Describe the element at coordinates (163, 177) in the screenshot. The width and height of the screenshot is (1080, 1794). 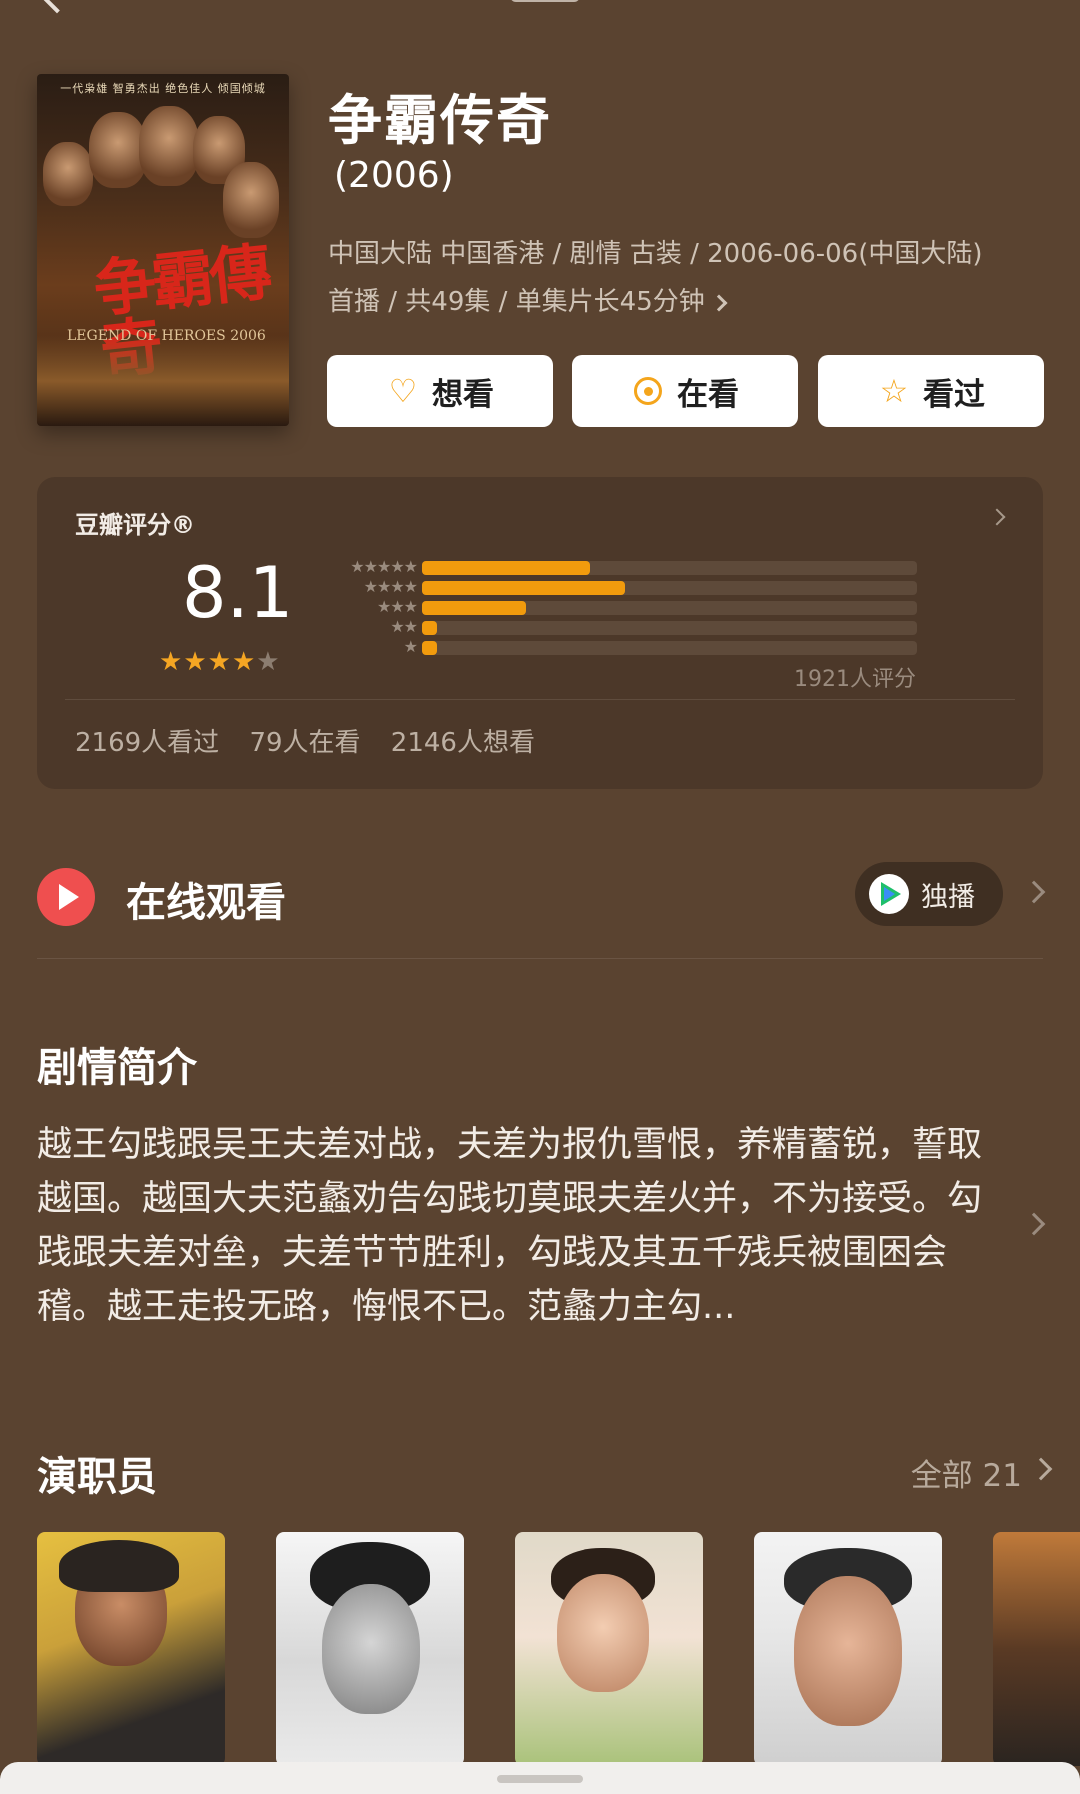
I see `poster-faces` at that location.